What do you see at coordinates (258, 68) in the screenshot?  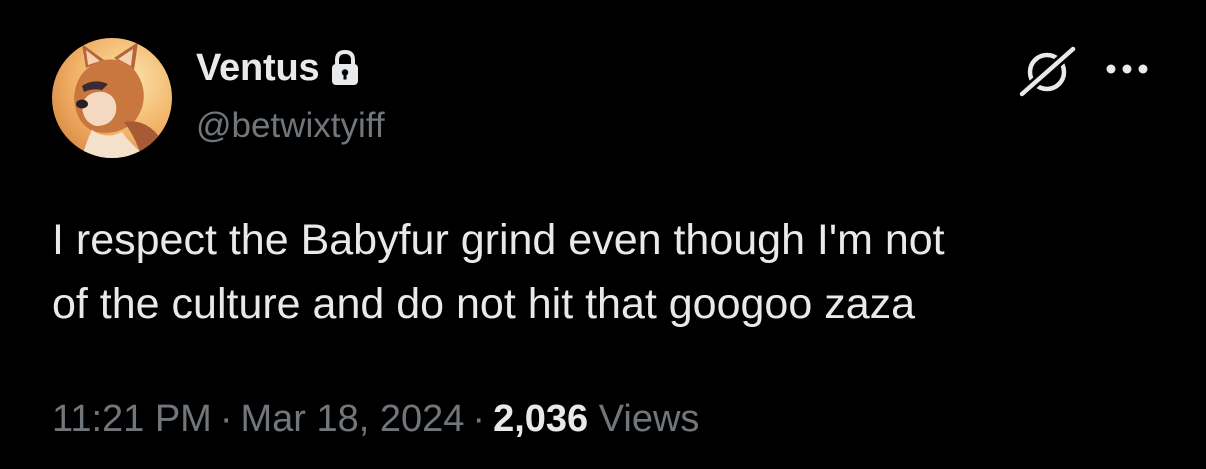 I see `author-display-name: Ventus` at bounding box center [258, 68].